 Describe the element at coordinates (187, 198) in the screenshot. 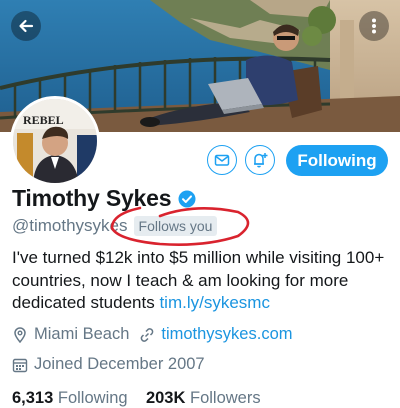

I see `verified-badge-icon` at that location.